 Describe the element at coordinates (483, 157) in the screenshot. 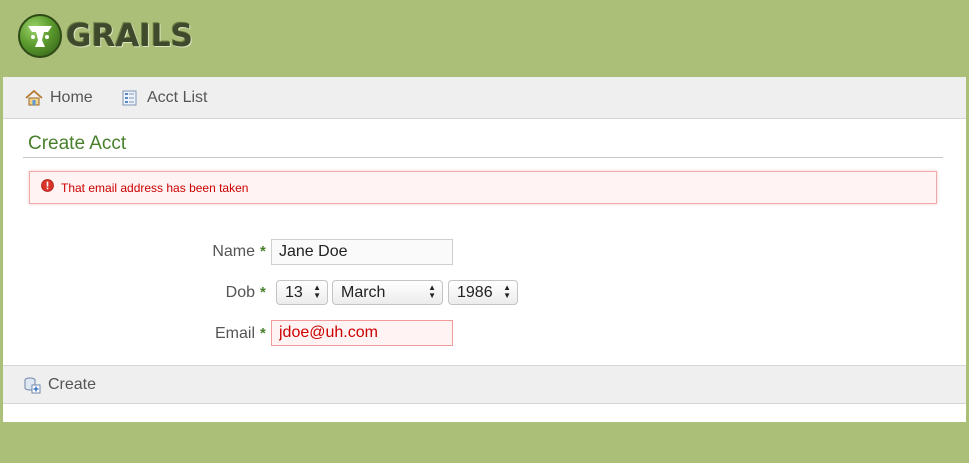

I see `title-divider` at that location.